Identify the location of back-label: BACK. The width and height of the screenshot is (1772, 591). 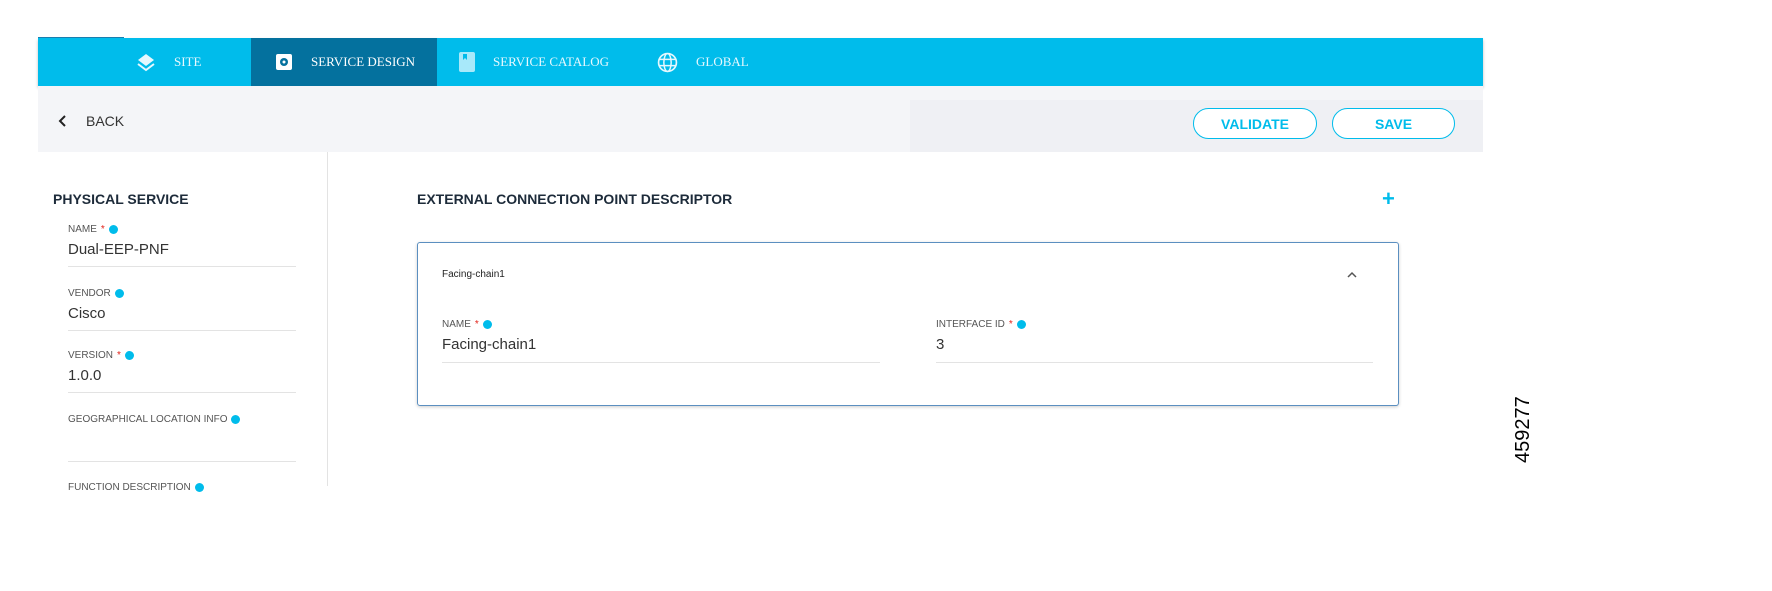
(105, 121).